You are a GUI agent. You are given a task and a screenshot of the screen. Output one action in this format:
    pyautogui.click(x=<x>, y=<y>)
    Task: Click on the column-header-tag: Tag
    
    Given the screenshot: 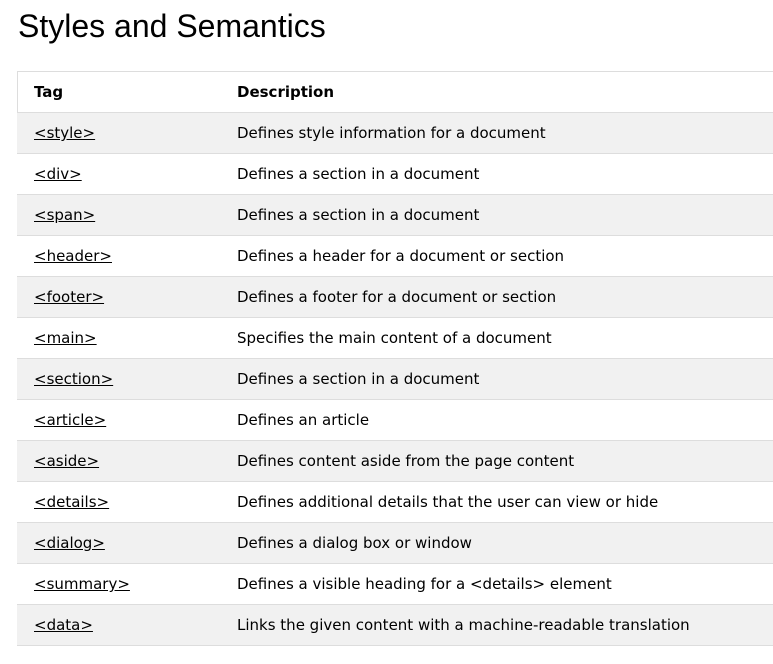 What is the action you would take?
    pyautogui.click(x=49, y=92)
    